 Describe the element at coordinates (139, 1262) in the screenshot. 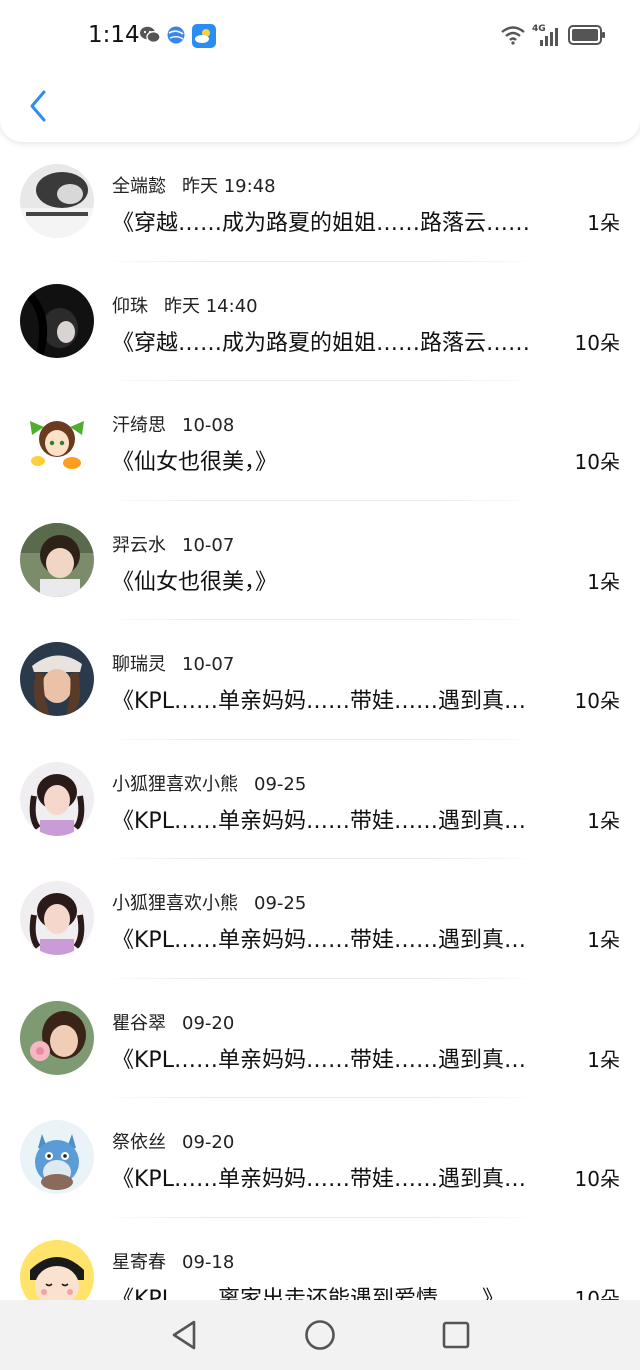

I see `user-name: 星寄春` at that location.